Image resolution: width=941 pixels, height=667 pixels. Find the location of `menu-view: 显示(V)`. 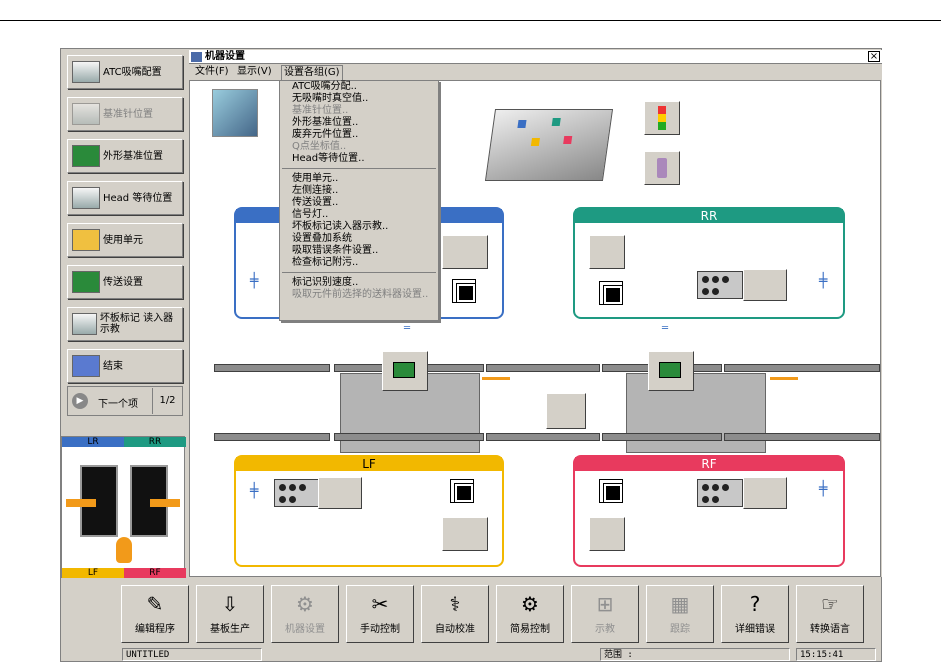

menu-view: 显示(V) is located at coordinates (254, 72).